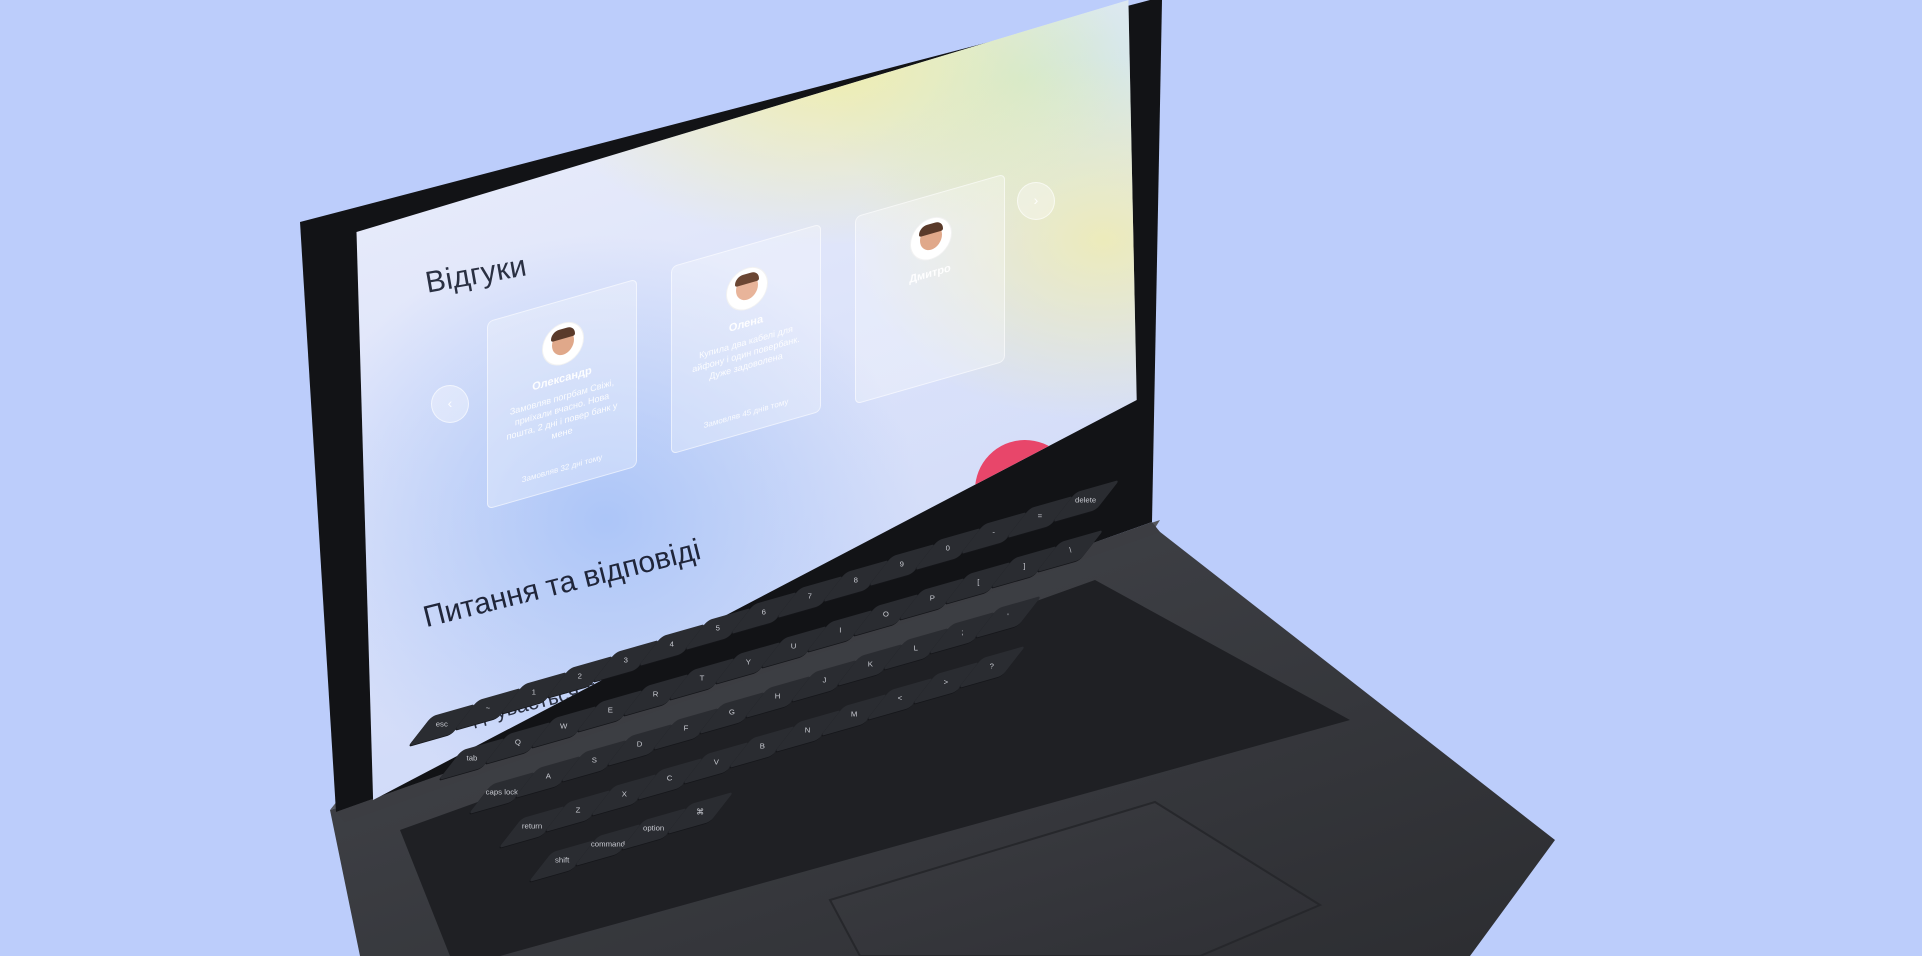 This screenshot has height=956, width=1922. I want to click on keyboard-key-label: option, so click(654, 828).